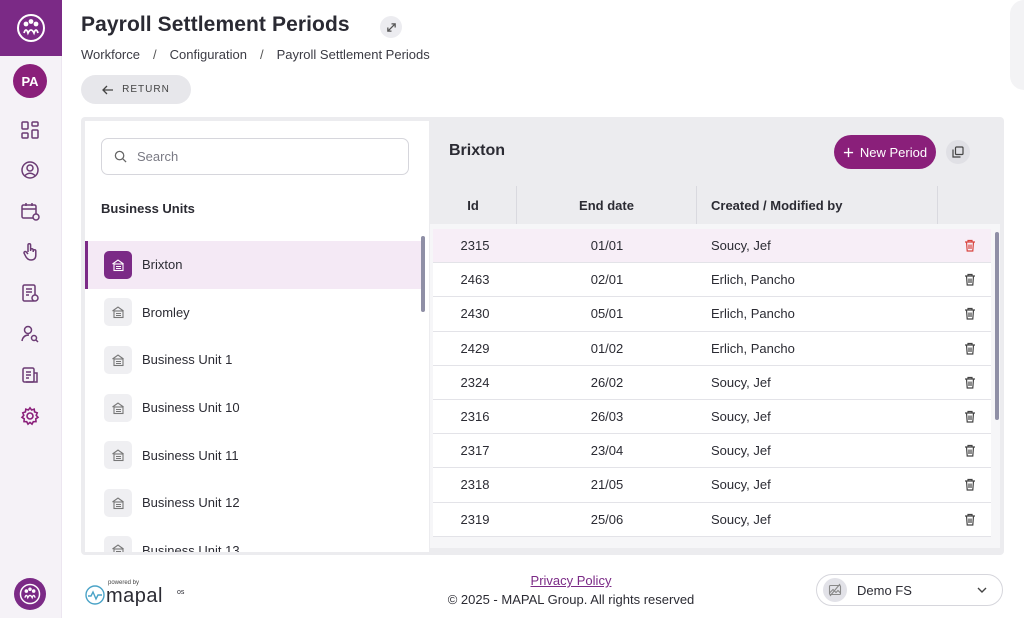  What do you see at coordinates (30, 130) in the screenshot?
I see `dashboard-icon` at bounding box center [30, 130].